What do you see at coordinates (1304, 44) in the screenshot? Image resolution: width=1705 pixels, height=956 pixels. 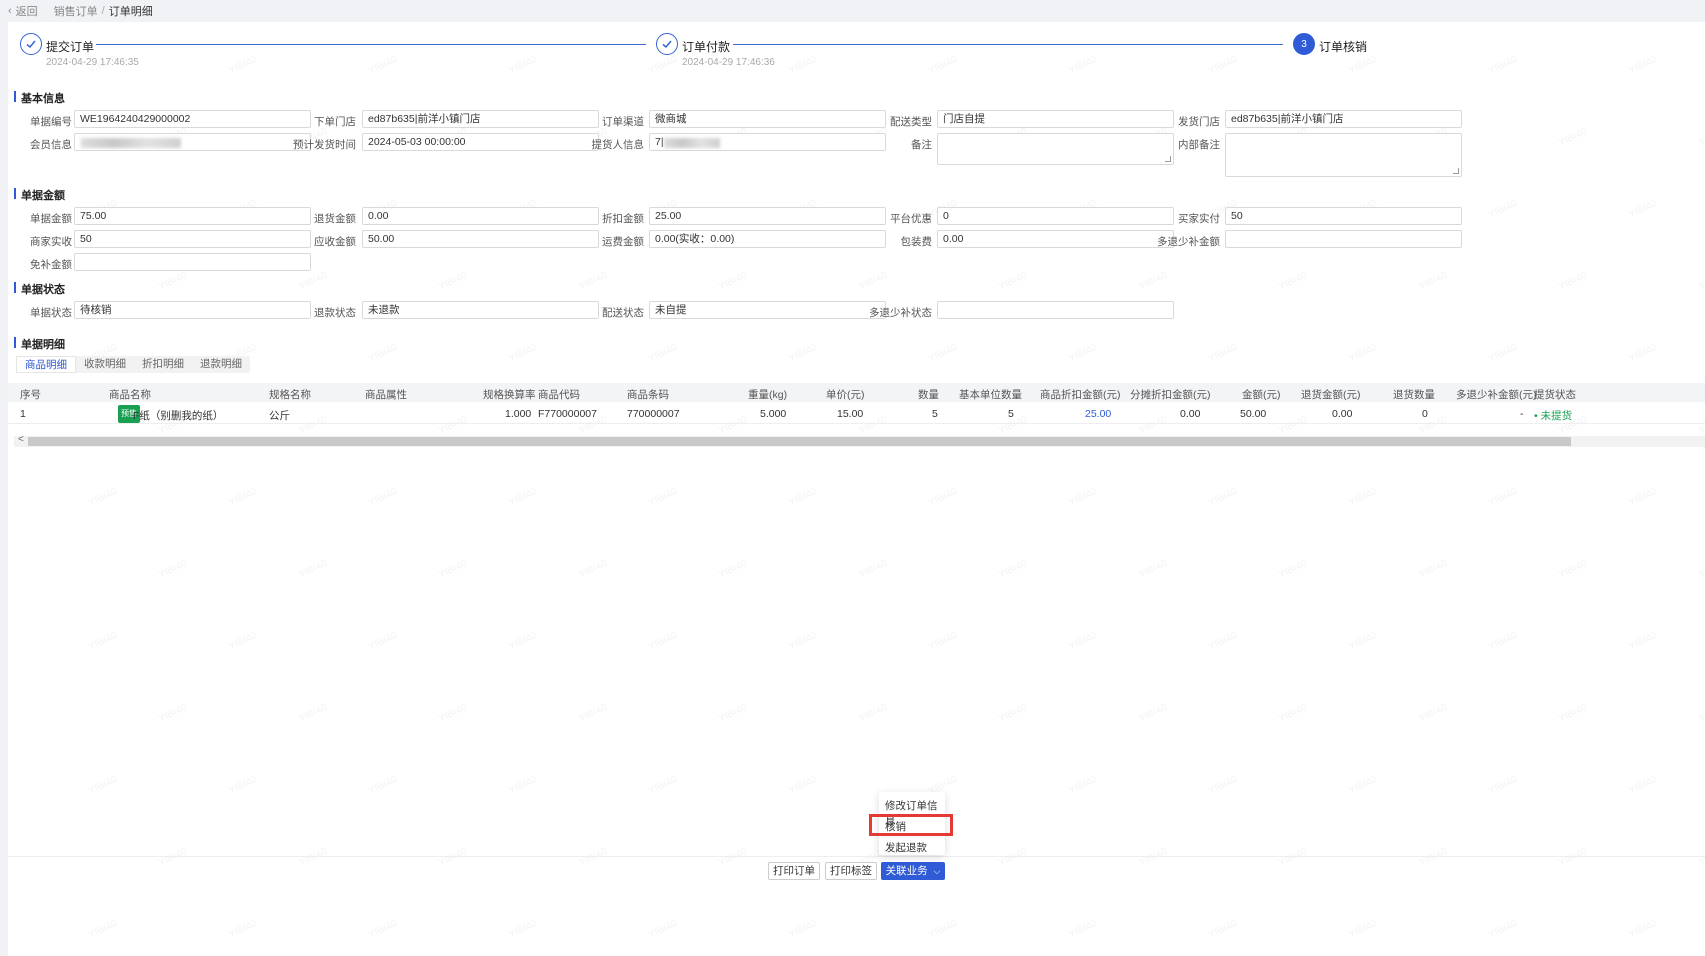 I see `step-number-3: 3` at bounding box center [1304, 44].